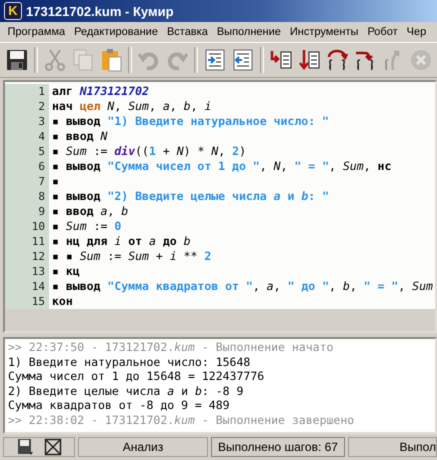 Image resolution: width=437 pixels, height=460 pixels. What do you see at coordinates (249, 32) in the screenshot?
I see `menu-item: Выполнение` at bounding box center [249, 32].